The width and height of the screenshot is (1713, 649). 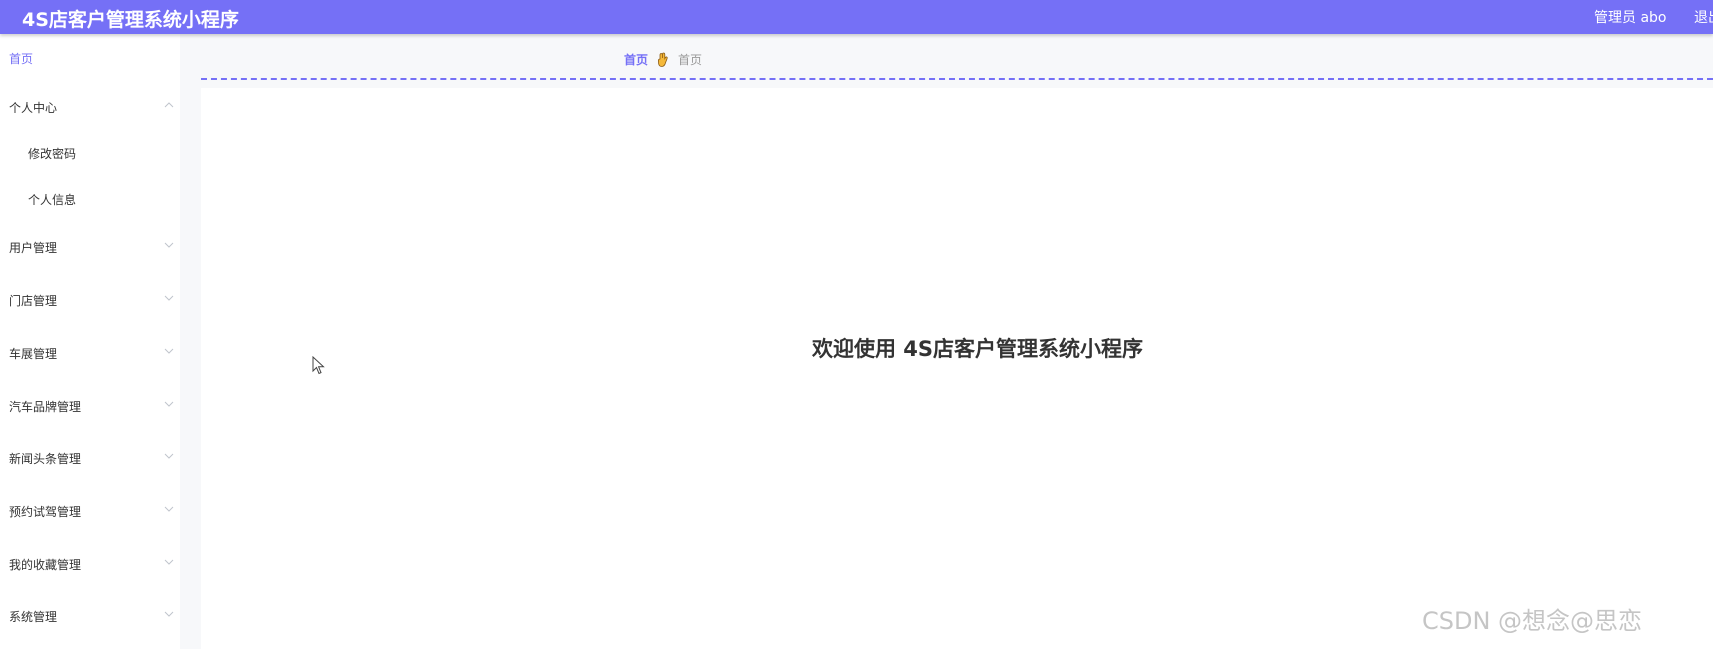 What do you see at coordinates (33, 301) in the screenshot?
I see `sidebar-item-label: 门店管理` at bounding box center [33, 301].